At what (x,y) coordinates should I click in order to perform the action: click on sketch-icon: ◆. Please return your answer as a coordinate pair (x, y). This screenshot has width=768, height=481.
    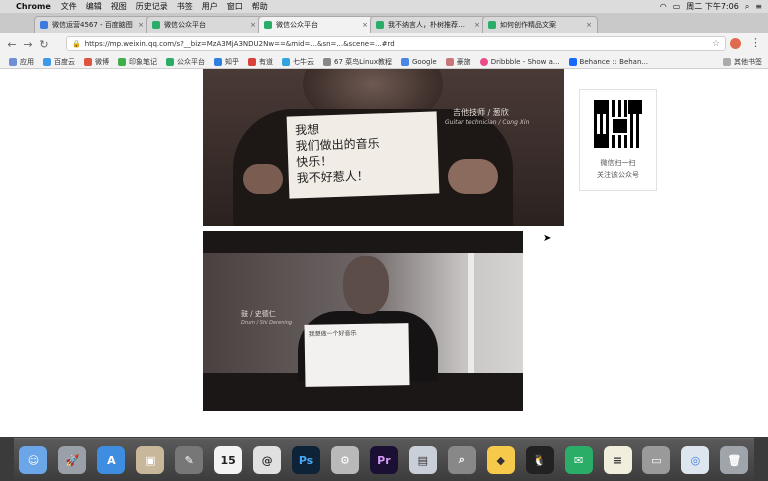
    Looking at the image, I should click on (500, 460).